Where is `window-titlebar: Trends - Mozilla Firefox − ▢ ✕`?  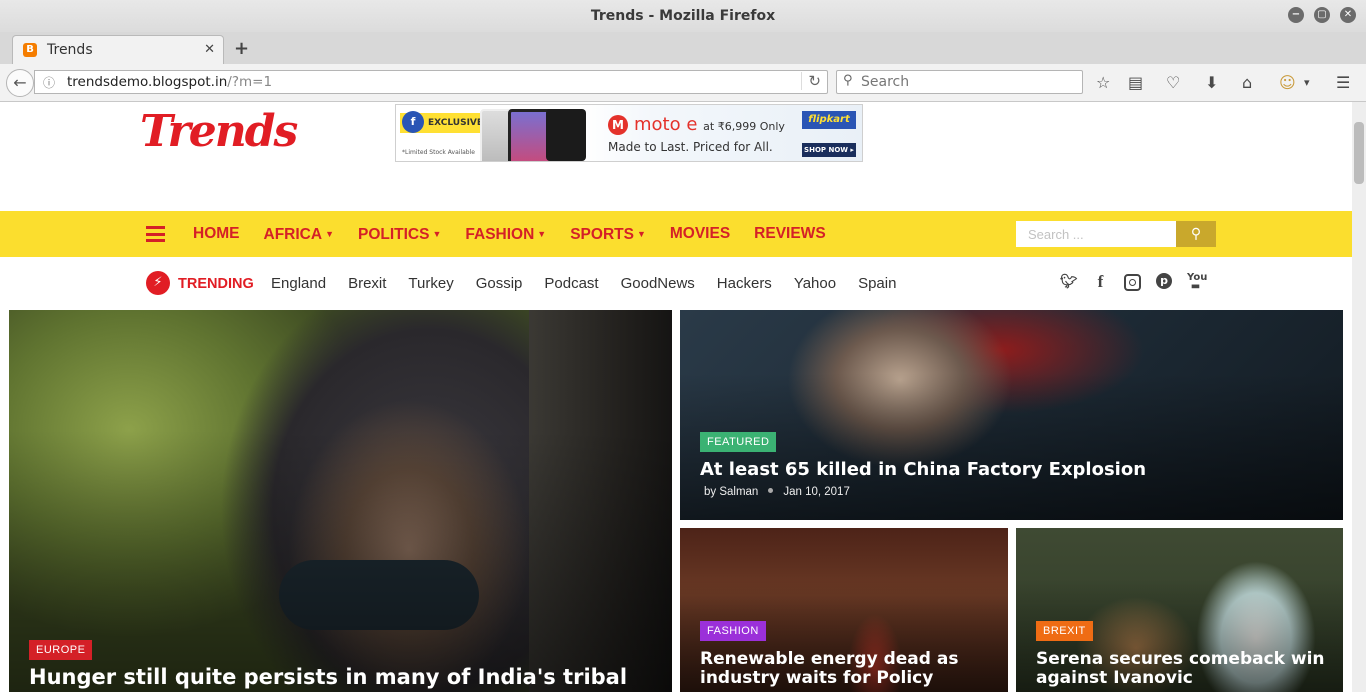 window-titlebar: Trends - Mozilla Firefox − ▢ ✕ is located at coordinates (683, 16).